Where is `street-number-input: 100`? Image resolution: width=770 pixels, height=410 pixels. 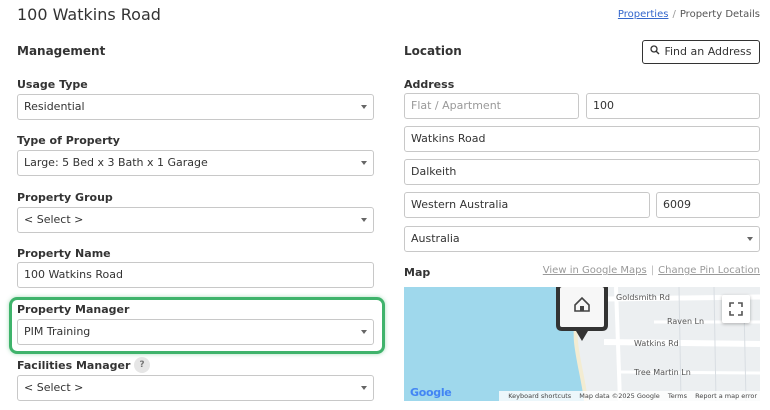 street-number-input: 100 is located at coordinates (673, 106).